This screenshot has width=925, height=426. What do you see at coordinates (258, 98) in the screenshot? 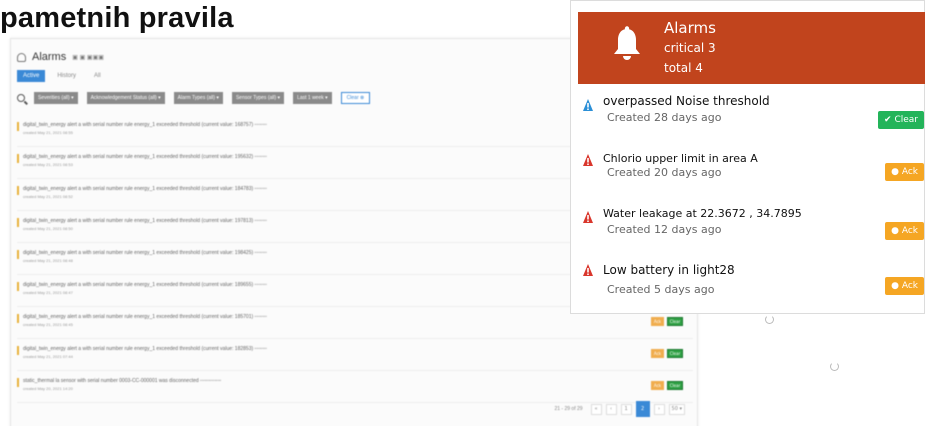
I see `filter-sensor-types: Sensor Types (all) ▾` at bounding box center [258, 98].